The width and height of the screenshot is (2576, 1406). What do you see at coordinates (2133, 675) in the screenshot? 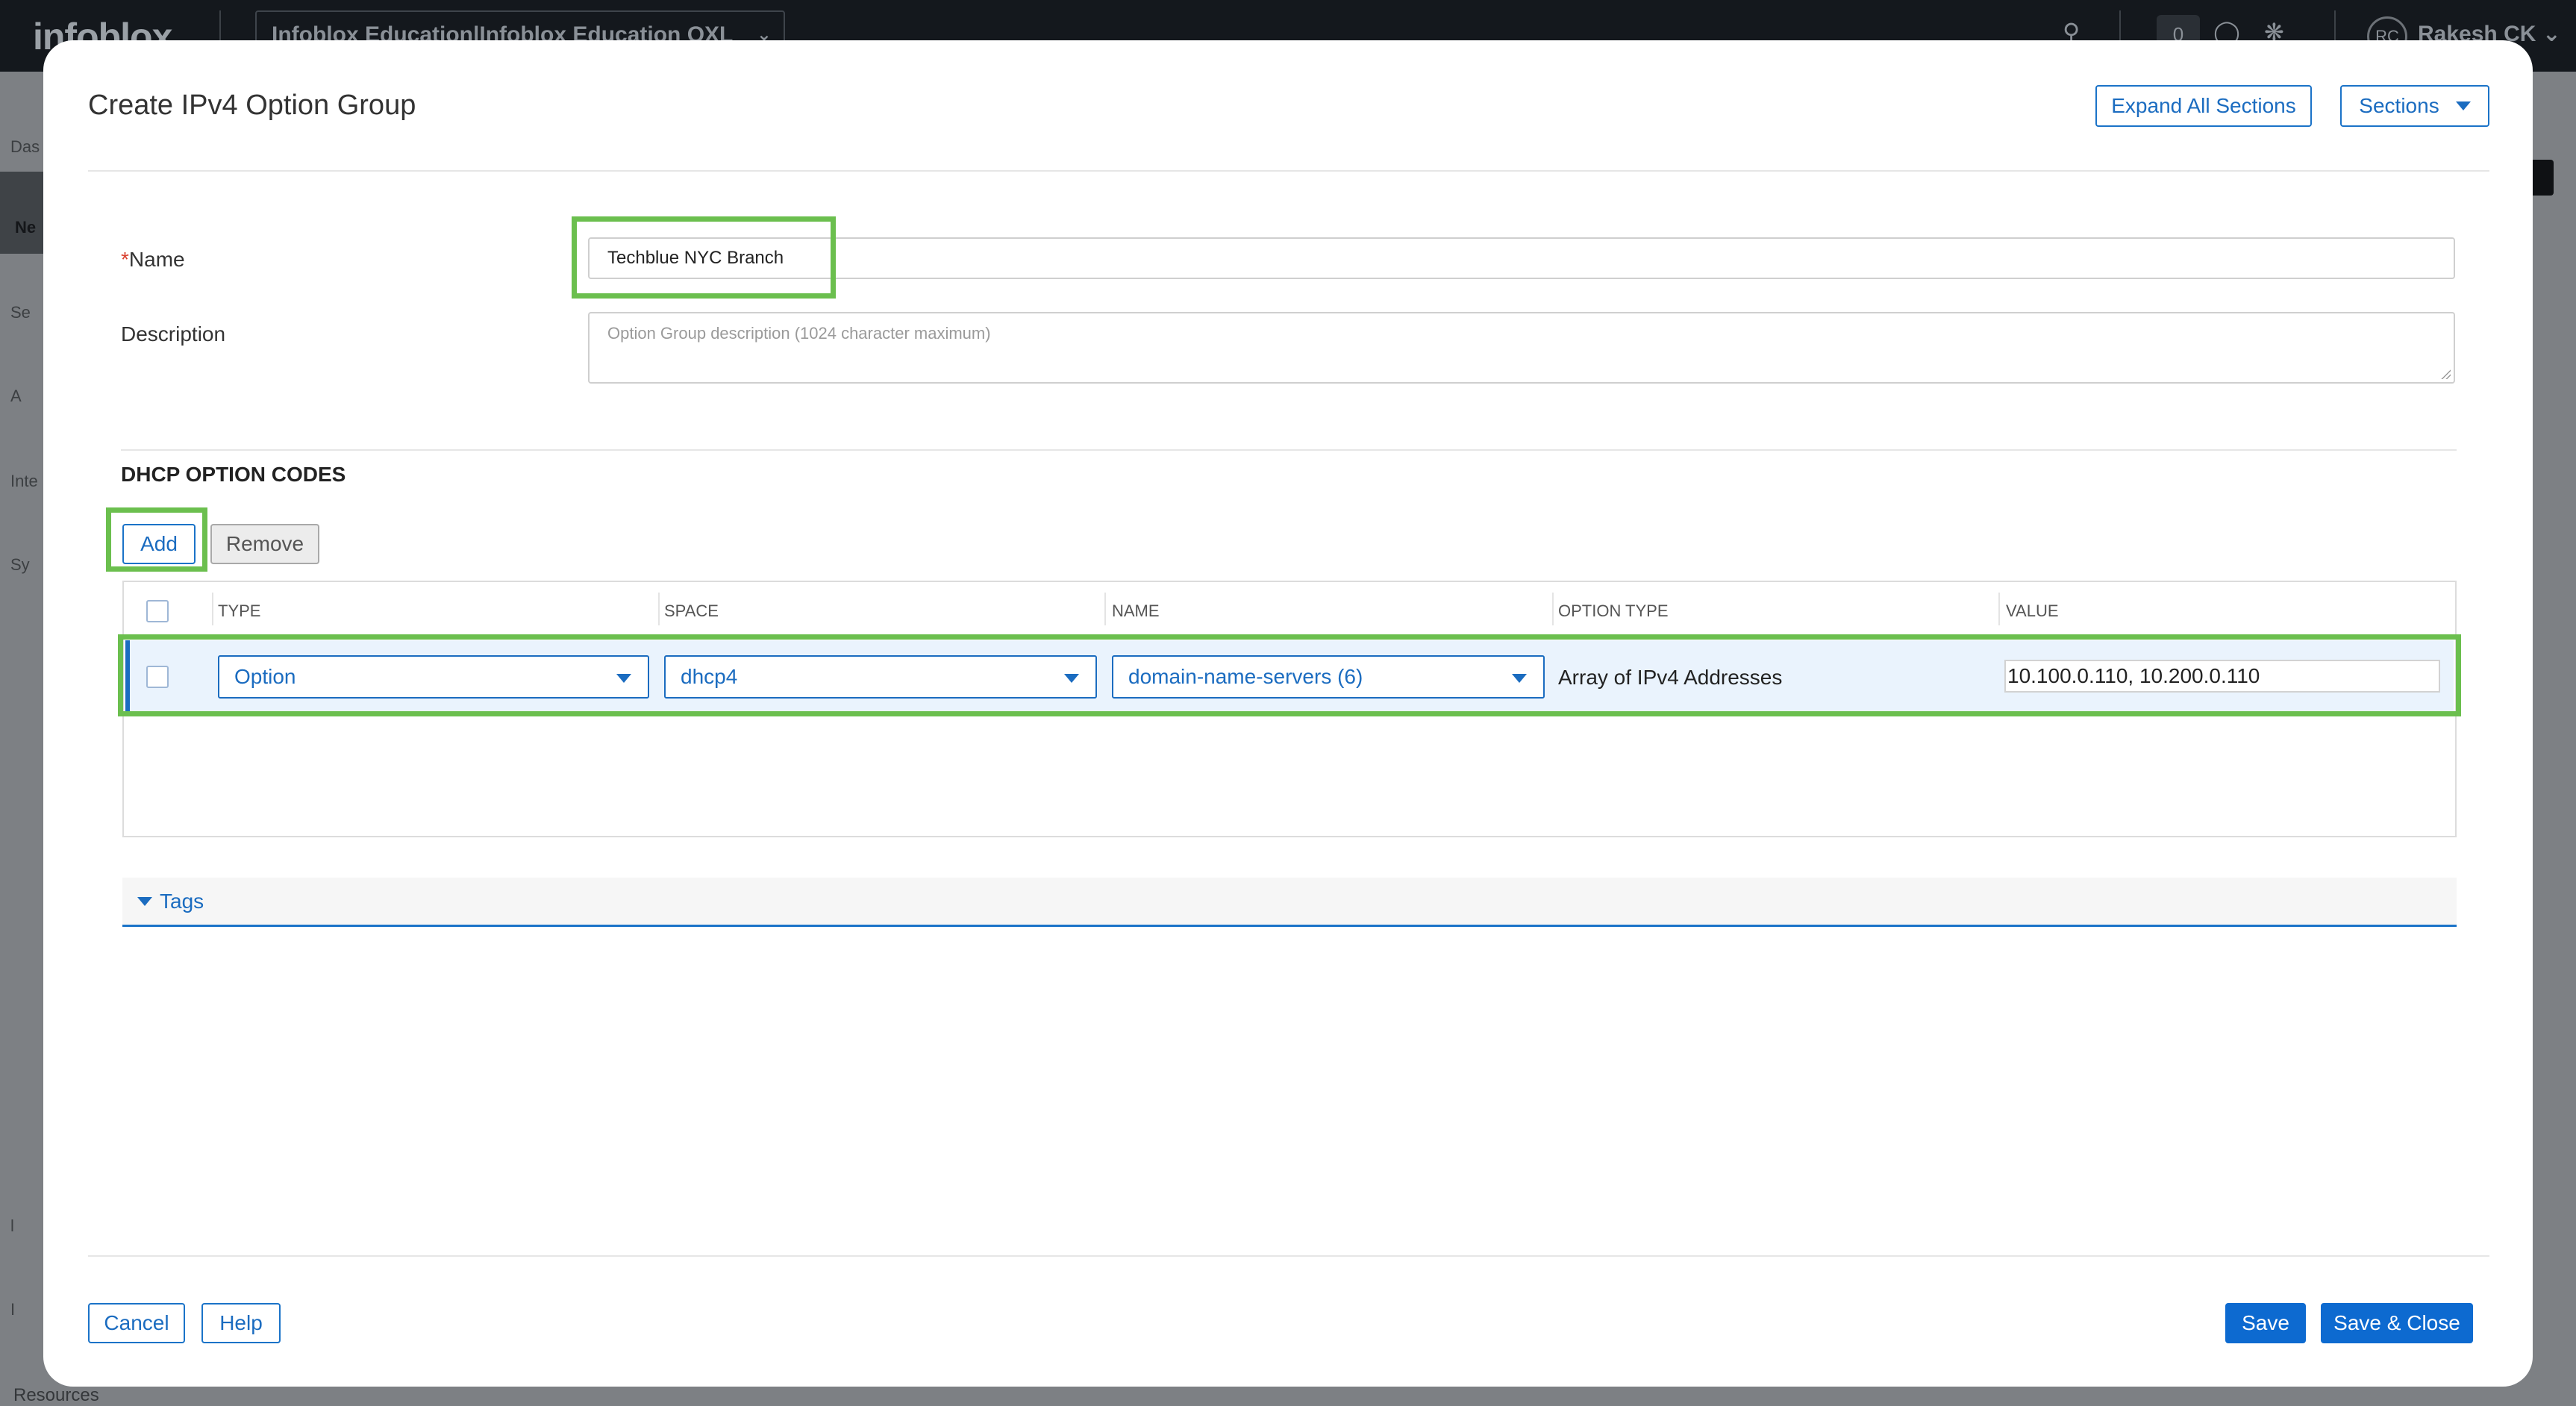
I see `option-value-text: 10.100.0.110, 10.200.0.110` at bounding box center [2133, 675].